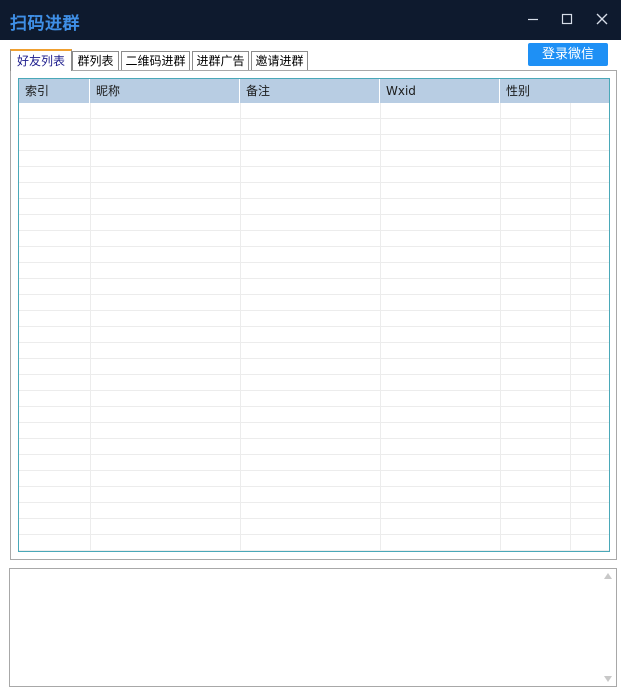  I want to click on tab-group-list: 群列表, so click(95, 60).